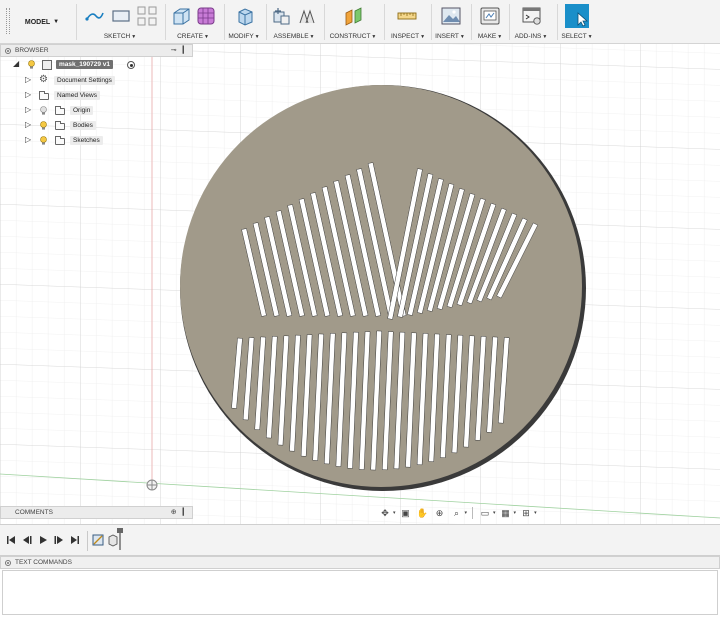 The image size is (720, 617). What do you see at coordinates (96, 80) in the screenshot?
I see `browser-item-document-settings: ▷ ⚙ Document Settings` at bounding box center [96, 80].